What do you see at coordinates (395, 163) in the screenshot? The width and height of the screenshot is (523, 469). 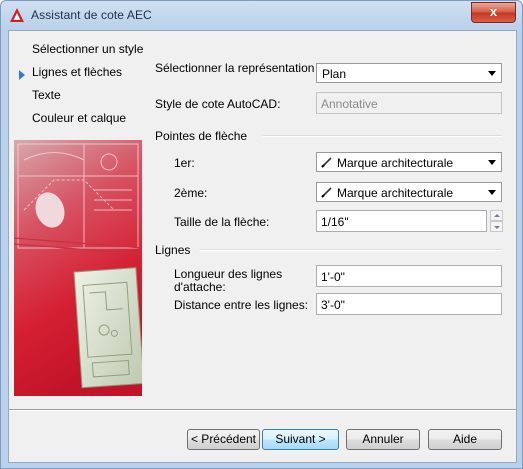 I see `first-arrow-value: Marque architecturale` at bounding box center [395, 163].